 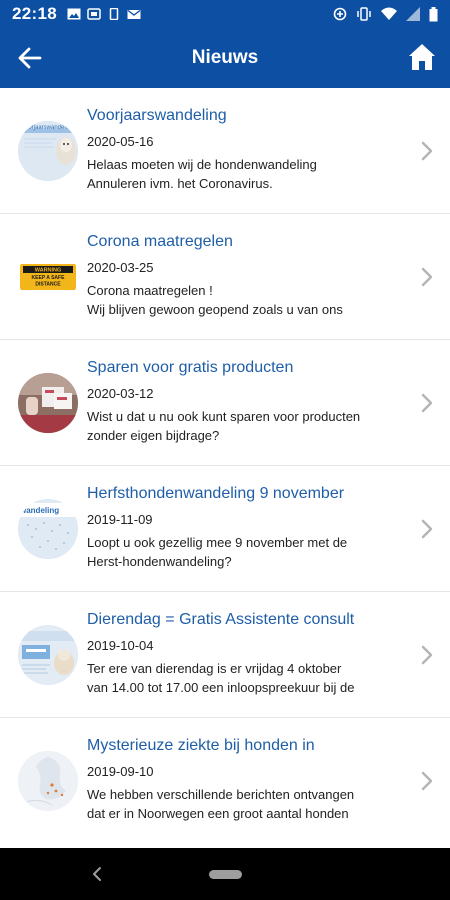 I want to click on notification-icons, so click(x=104, y=14).